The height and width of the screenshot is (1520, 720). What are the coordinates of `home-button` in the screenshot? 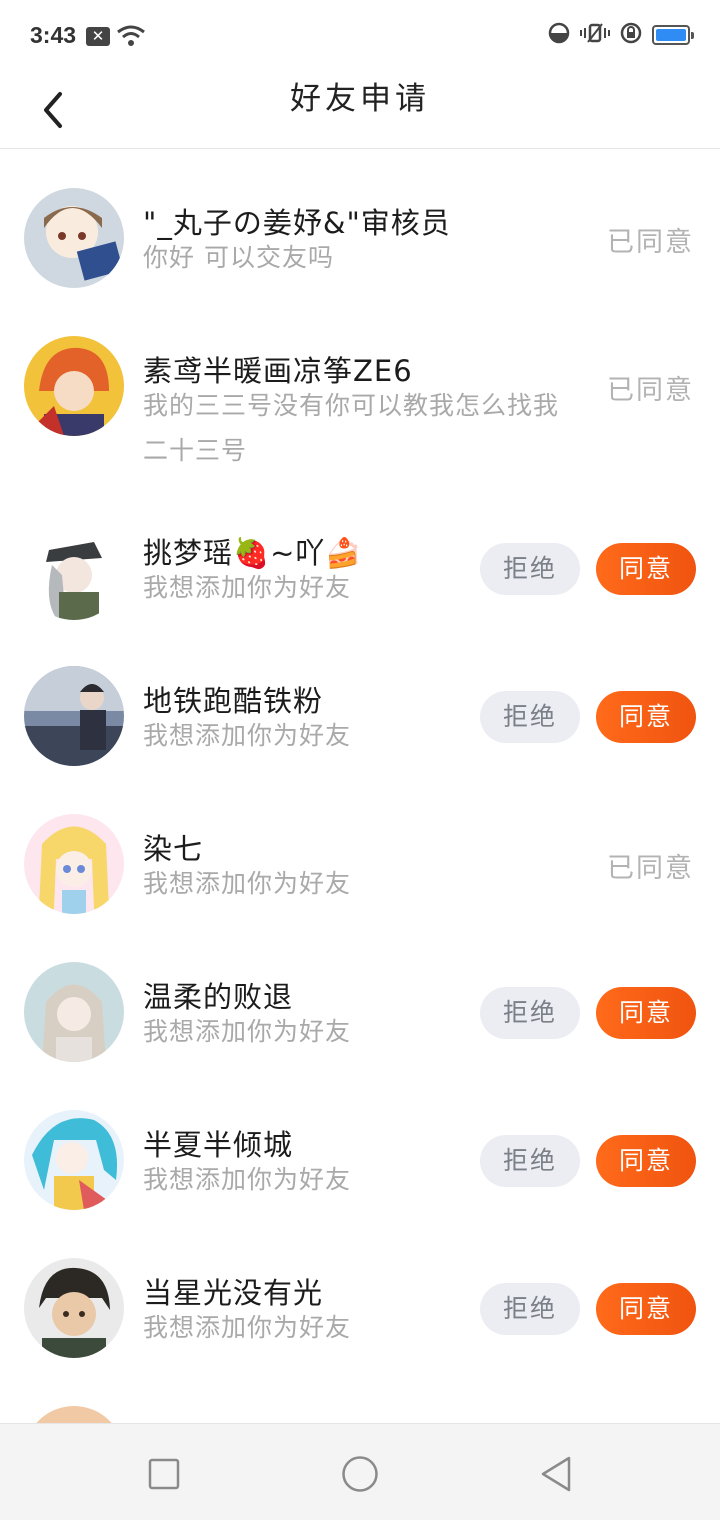 It's located at (360, 1474).